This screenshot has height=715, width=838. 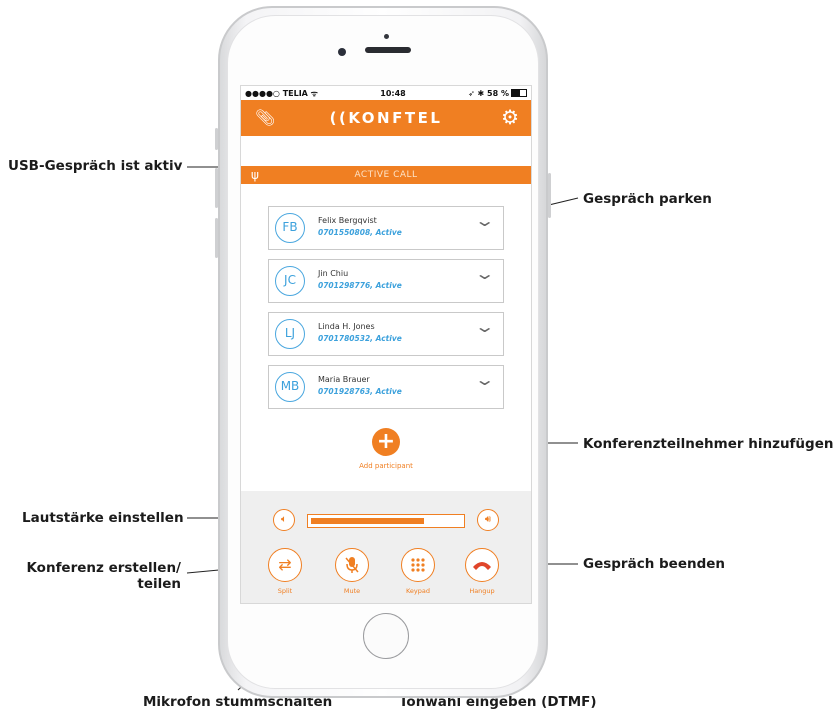 I want to click on mute-switch, so click(x=216, y=139).